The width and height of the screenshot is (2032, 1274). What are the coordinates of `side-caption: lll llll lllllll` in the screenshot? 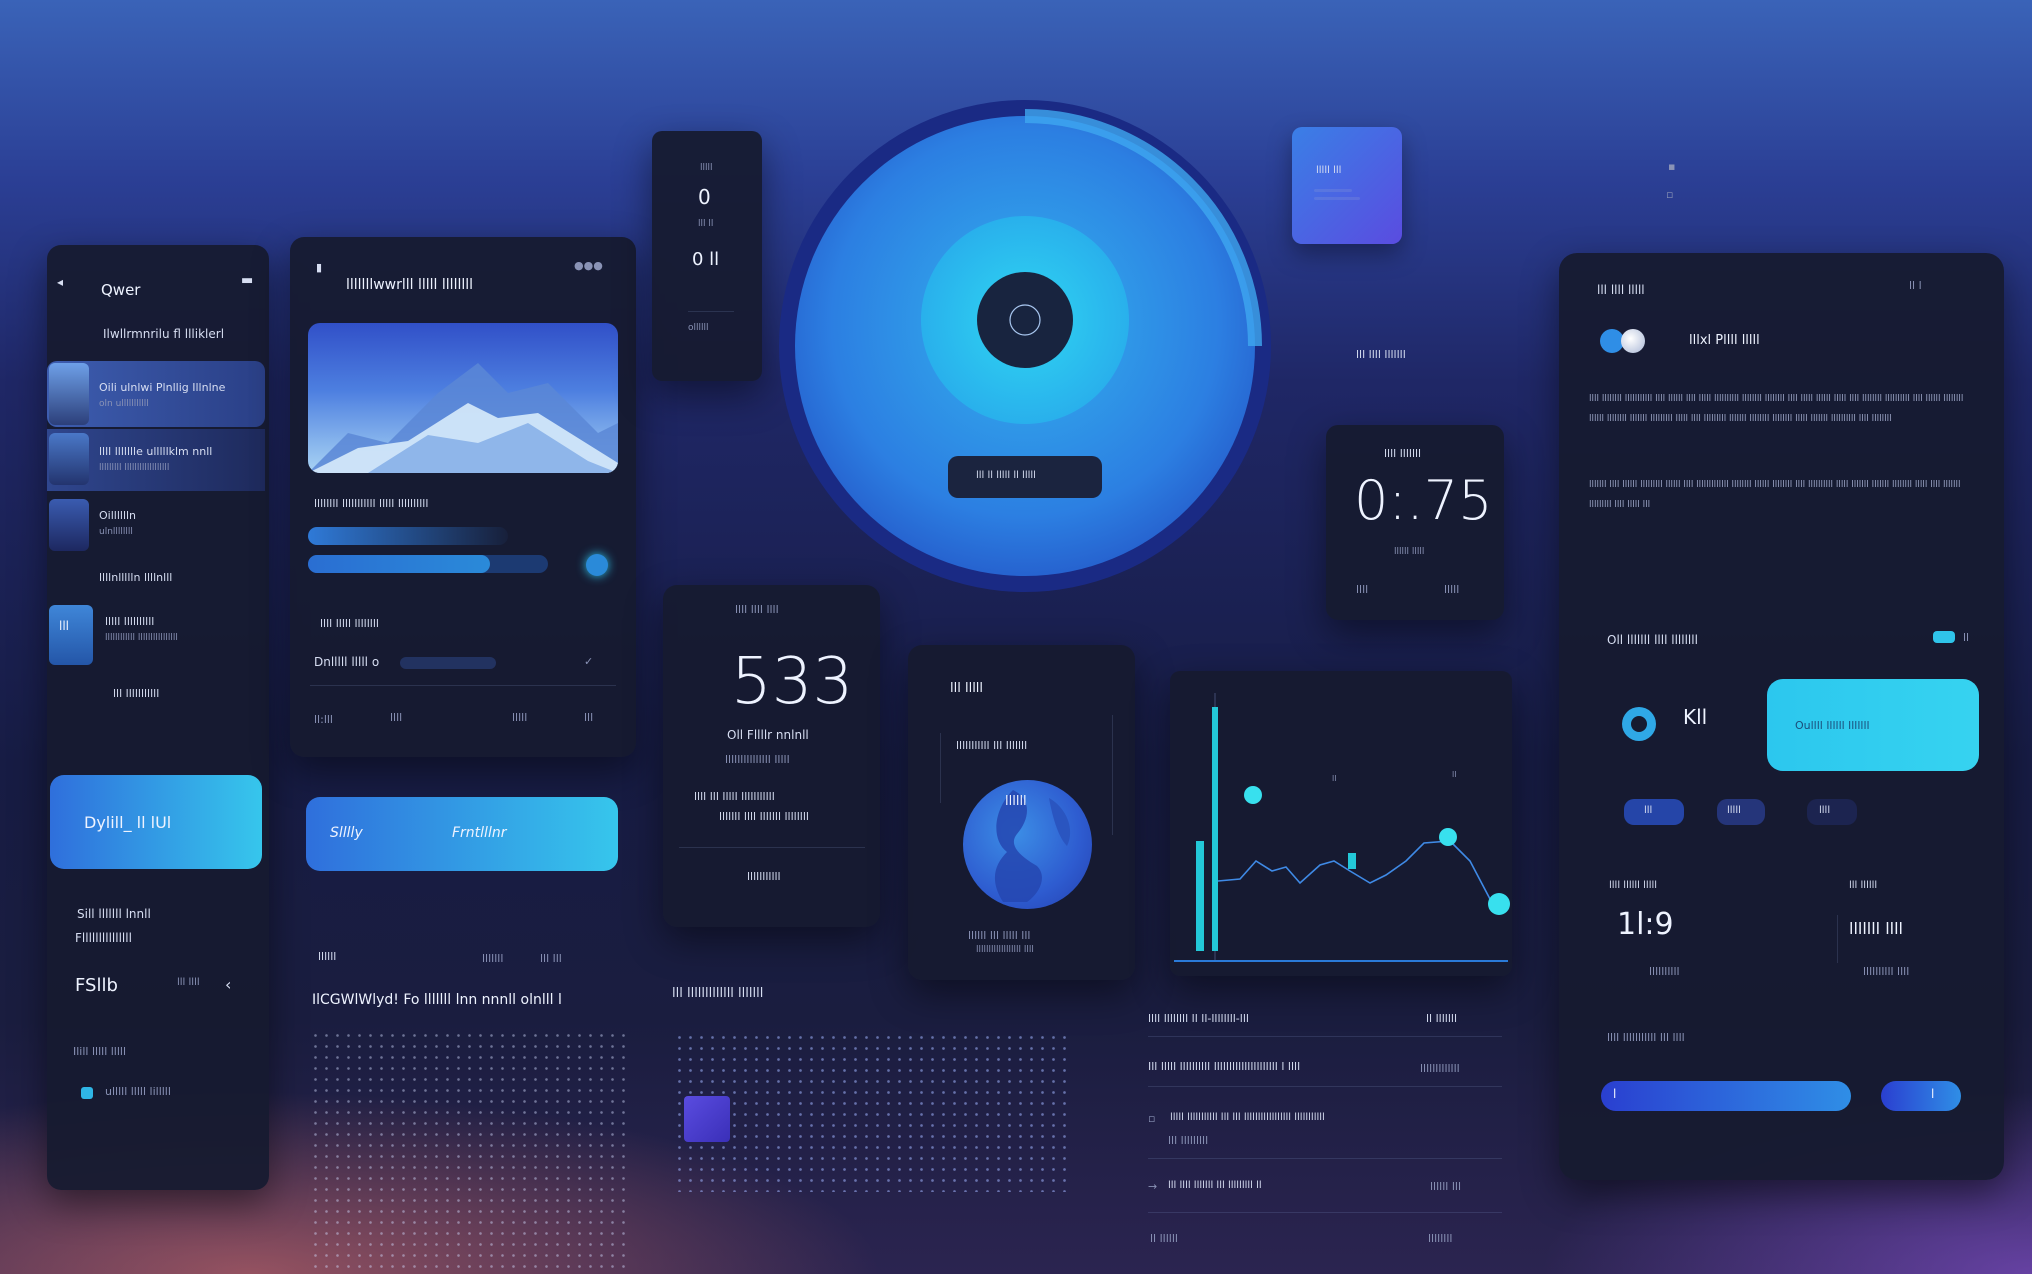 It's located at (1381, 354).